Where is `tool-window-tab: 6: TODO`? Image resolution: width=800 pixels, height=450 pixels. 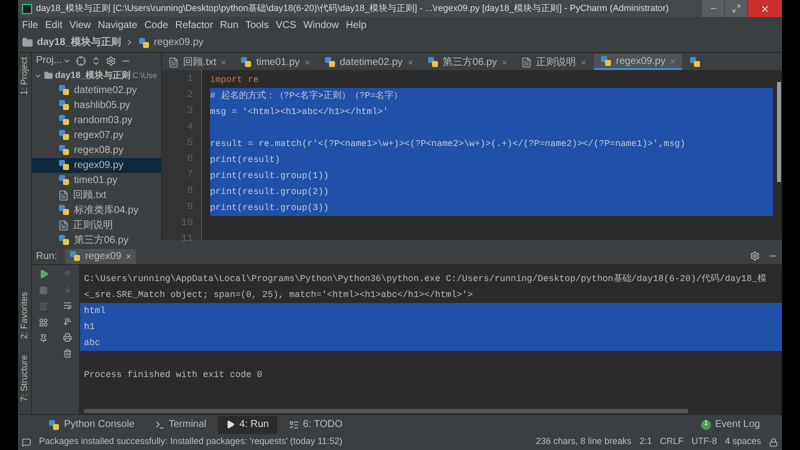 tool-window-tab: 6: TODO is located at coordinates (315, 425).